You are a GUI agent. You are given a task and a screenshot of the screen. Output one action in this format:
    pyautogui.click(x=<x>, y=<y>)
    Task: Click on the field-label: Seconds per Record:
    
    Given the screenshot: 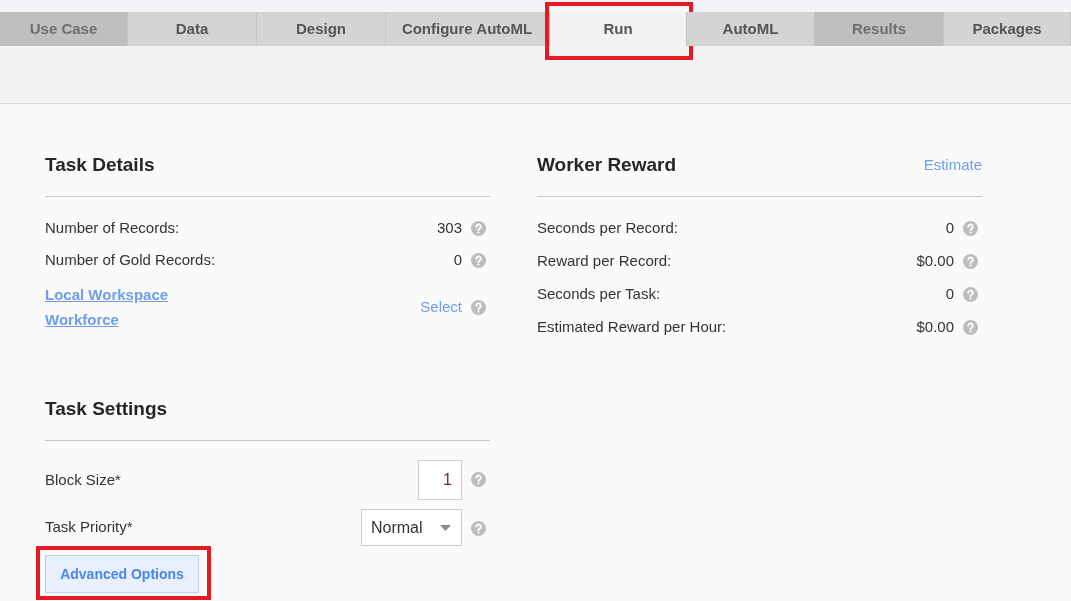 What is the action you would take?
    pyautogui.click(x=608, y=228)
    